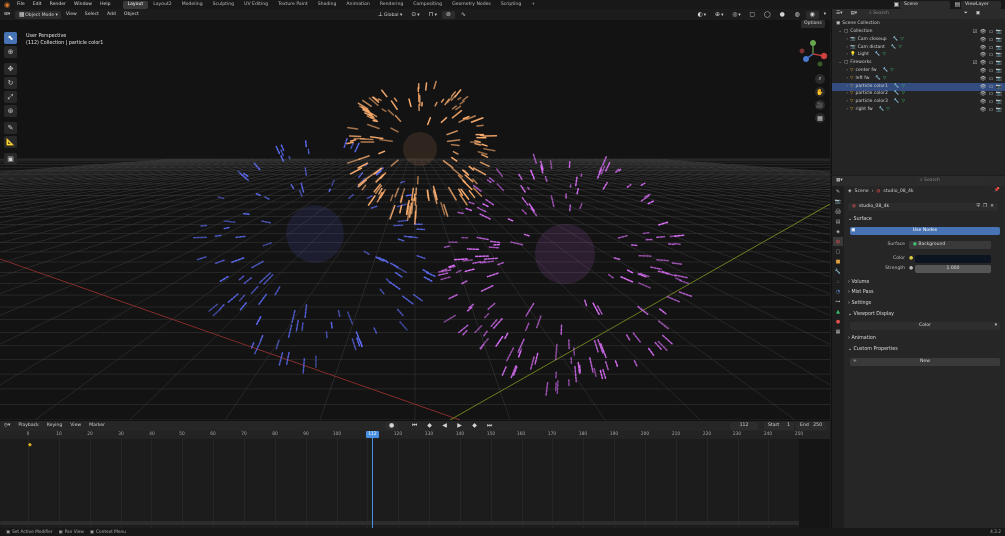  I want to click on tab-particles: ∴, so click(838, 281).